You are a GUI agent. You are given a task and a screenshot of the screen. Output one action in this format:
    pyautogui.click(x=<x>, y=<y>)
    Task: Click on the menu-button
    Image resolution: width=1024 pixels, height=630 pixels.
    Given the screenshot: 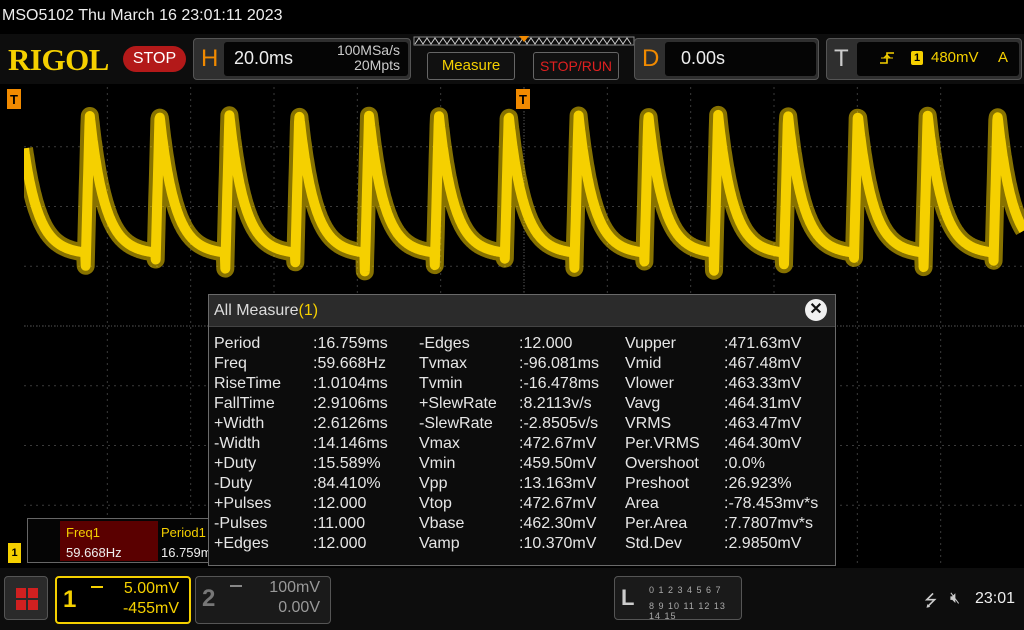 What is the action you would take?
    pyautogui.click(x=26, y=598)
    